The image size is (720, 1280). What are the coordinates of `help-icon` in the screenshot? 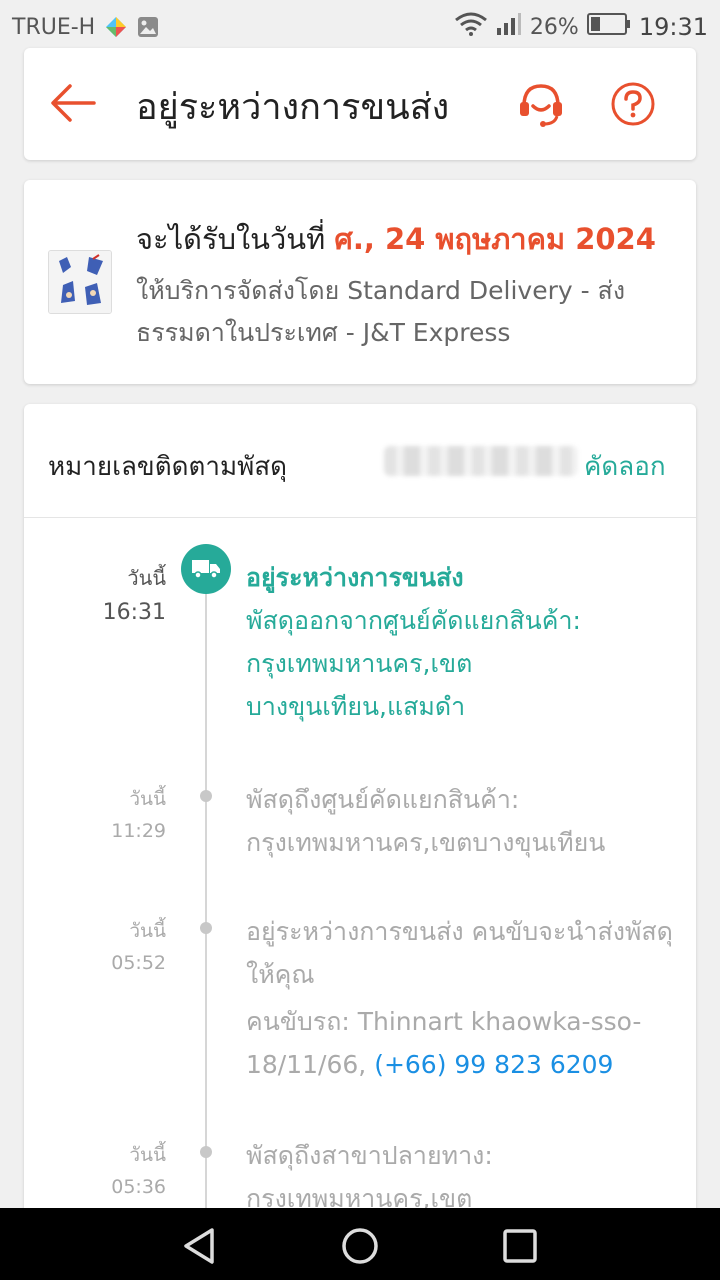 It's located at (633, 104).